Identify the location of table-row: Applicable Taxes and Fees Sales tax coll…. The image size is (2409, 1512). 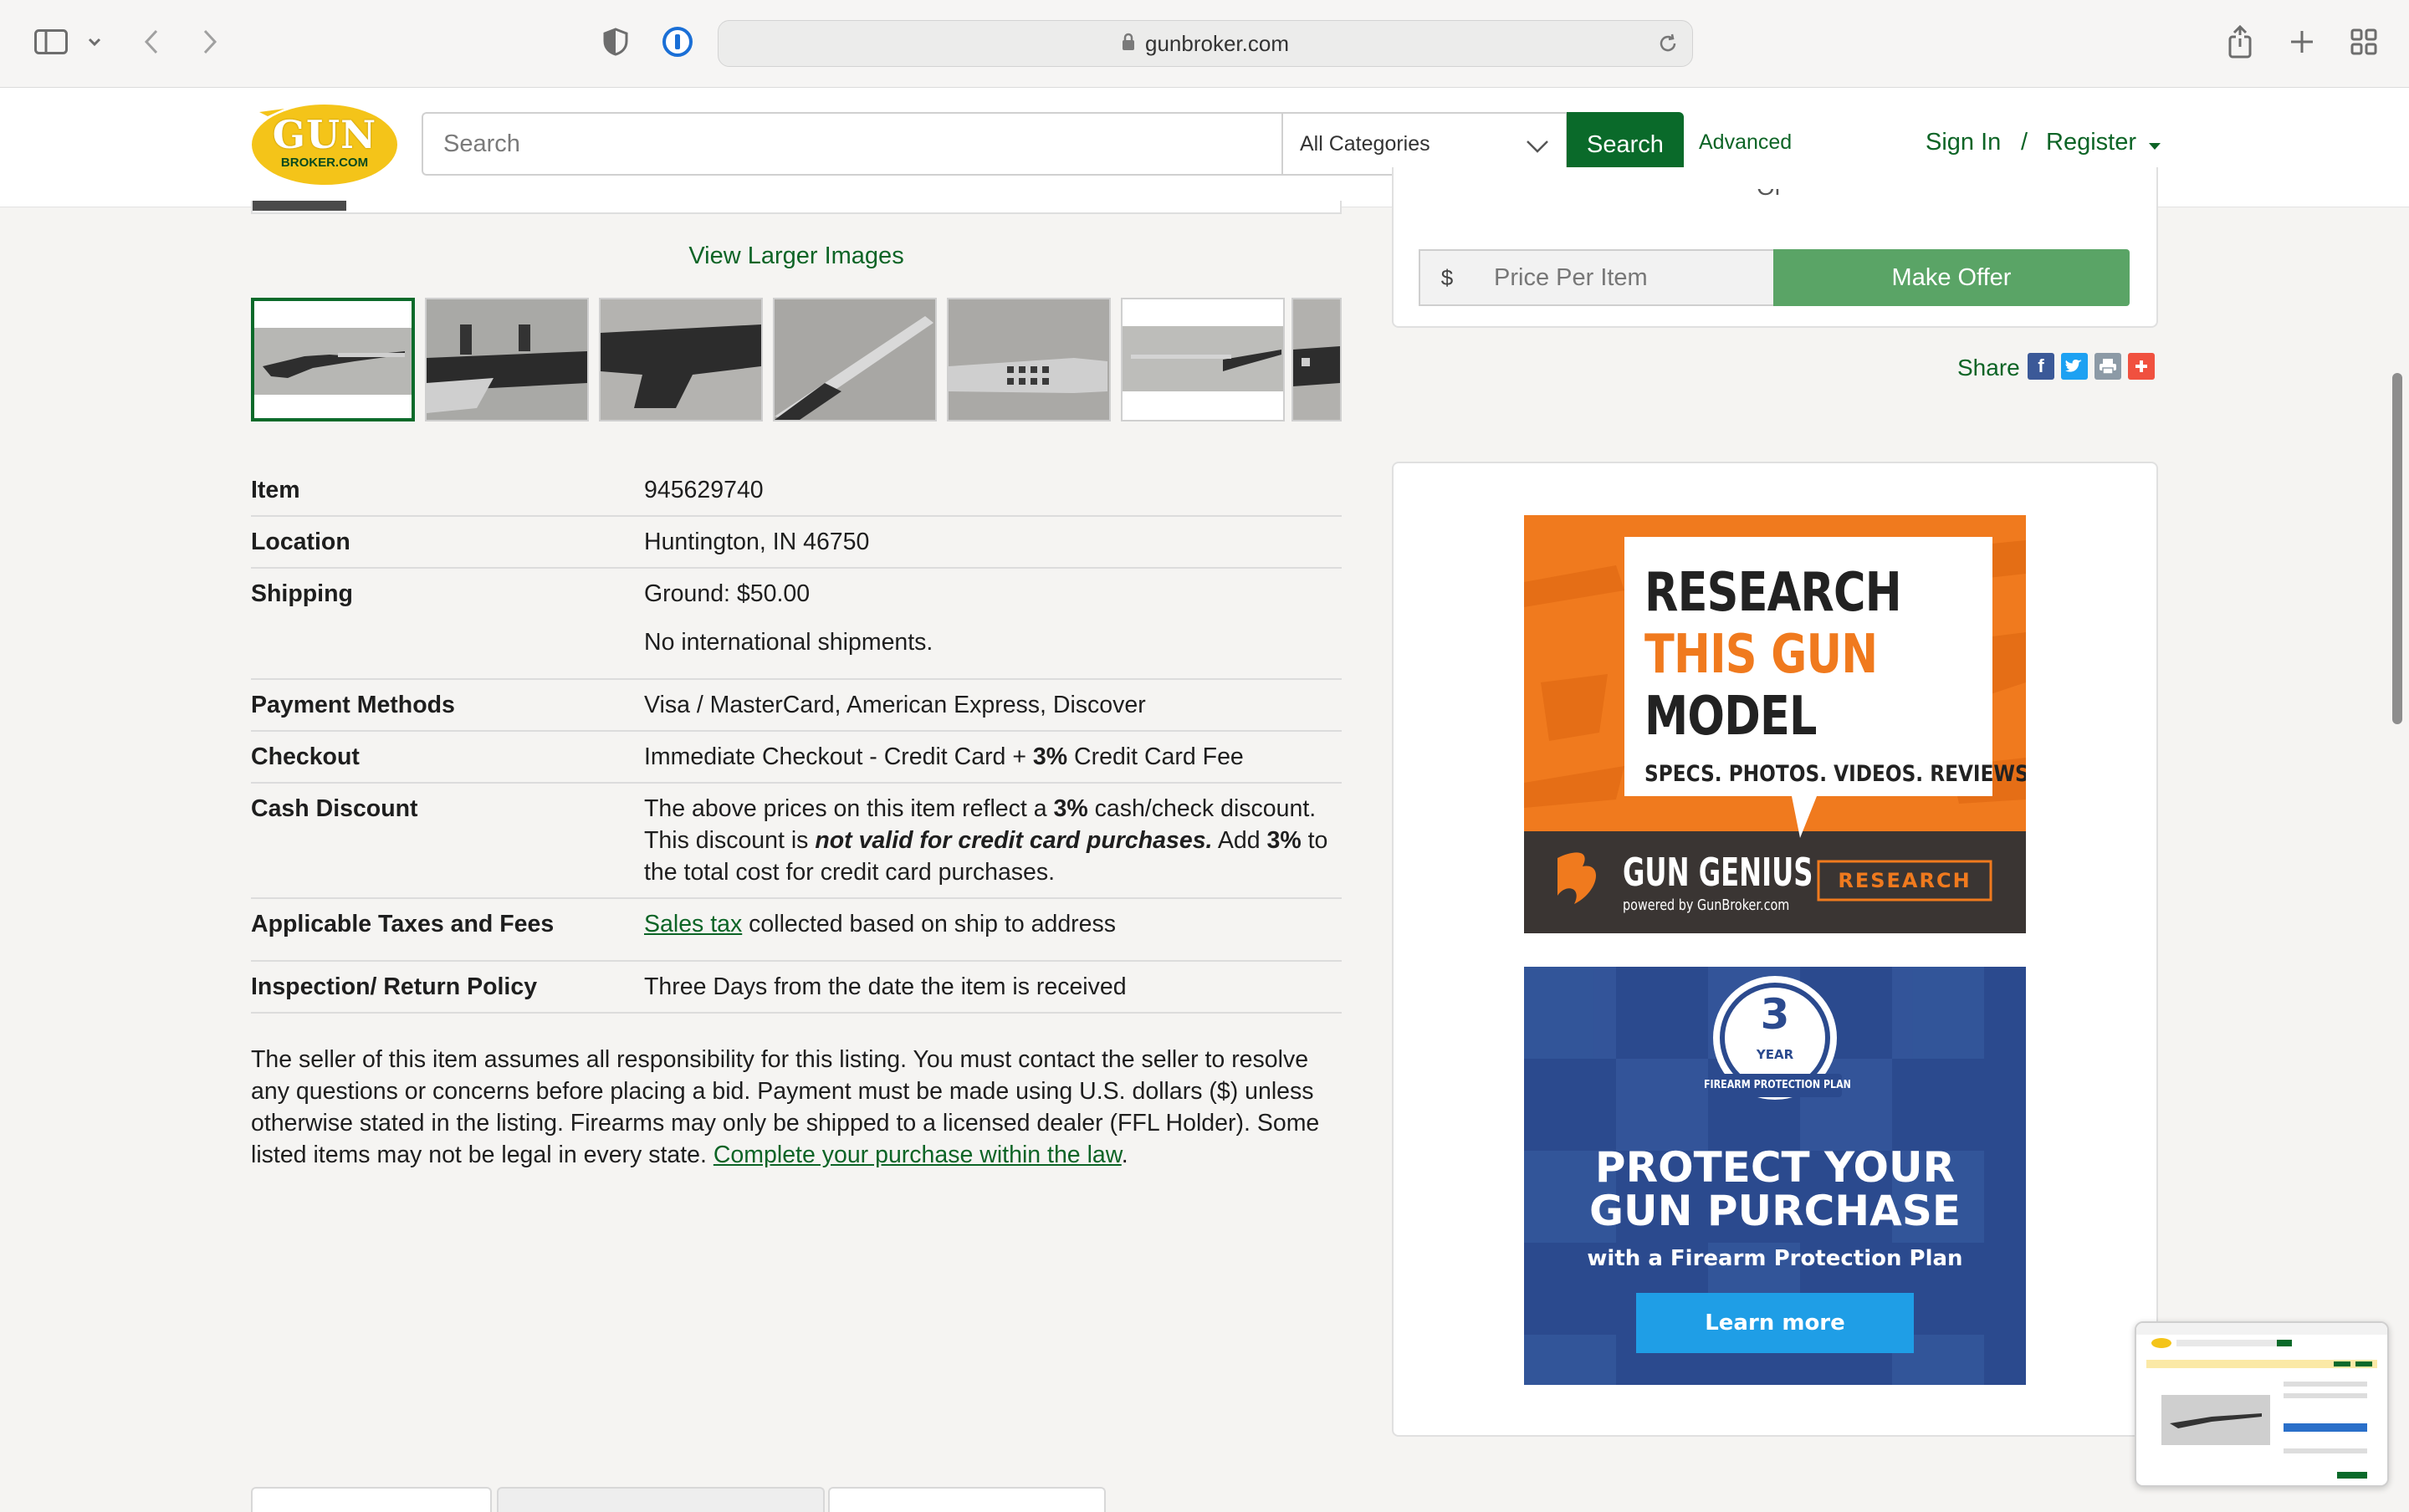
(796, 930).